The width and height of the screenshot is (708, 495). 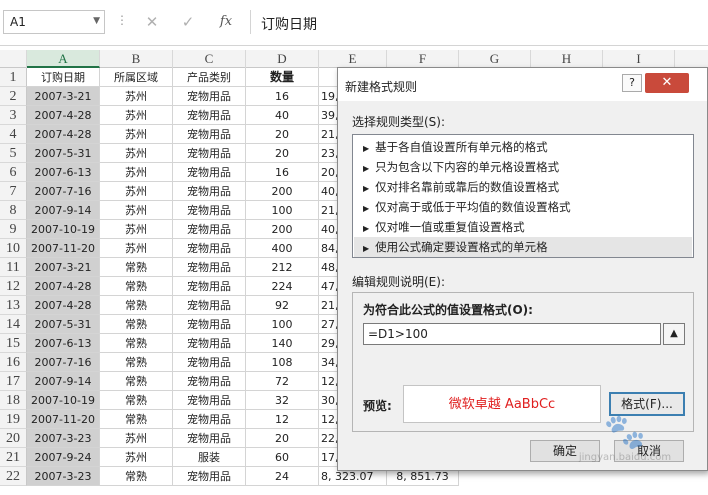 I want to click on column-header: G, so click(x=495, y=59).